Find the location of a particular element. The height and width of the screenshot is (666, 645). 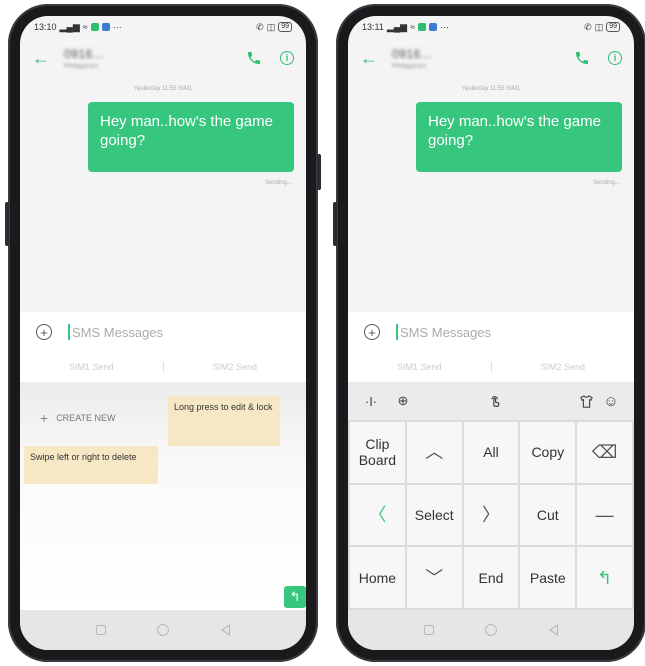

tap-gesture-icon is located at coordinates (495, 401).